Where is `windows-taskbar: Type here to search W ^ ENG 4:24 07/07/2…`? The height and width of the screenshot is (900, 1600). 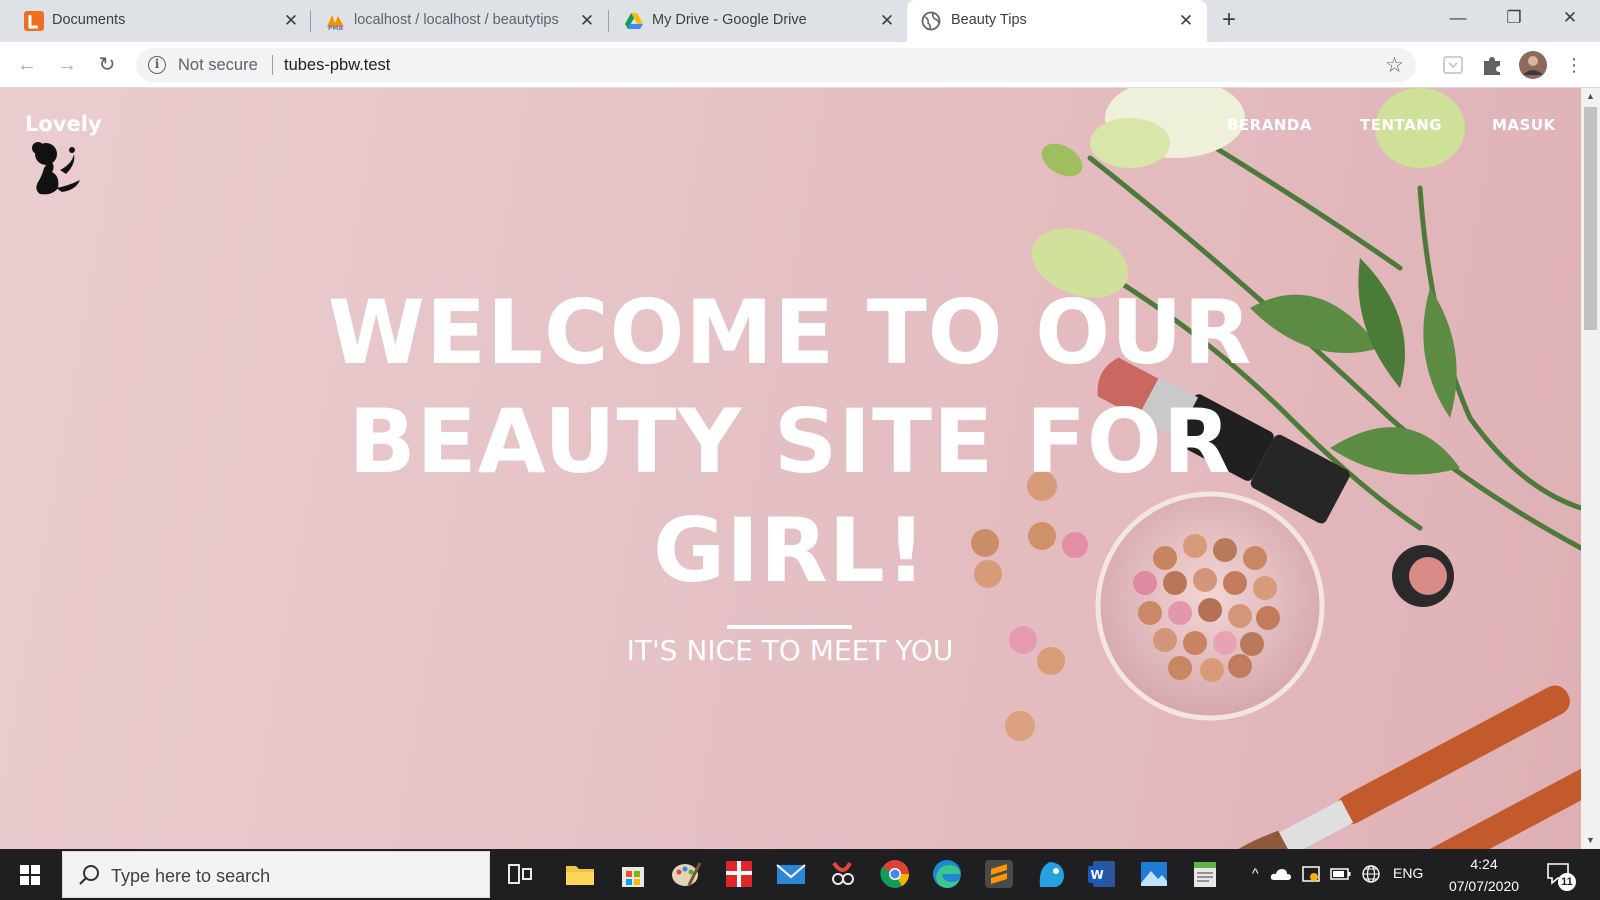 windows-taskbar: Type here to search W ^ ENG 4:24 07/07/2… is located at coordinates (800, 874).